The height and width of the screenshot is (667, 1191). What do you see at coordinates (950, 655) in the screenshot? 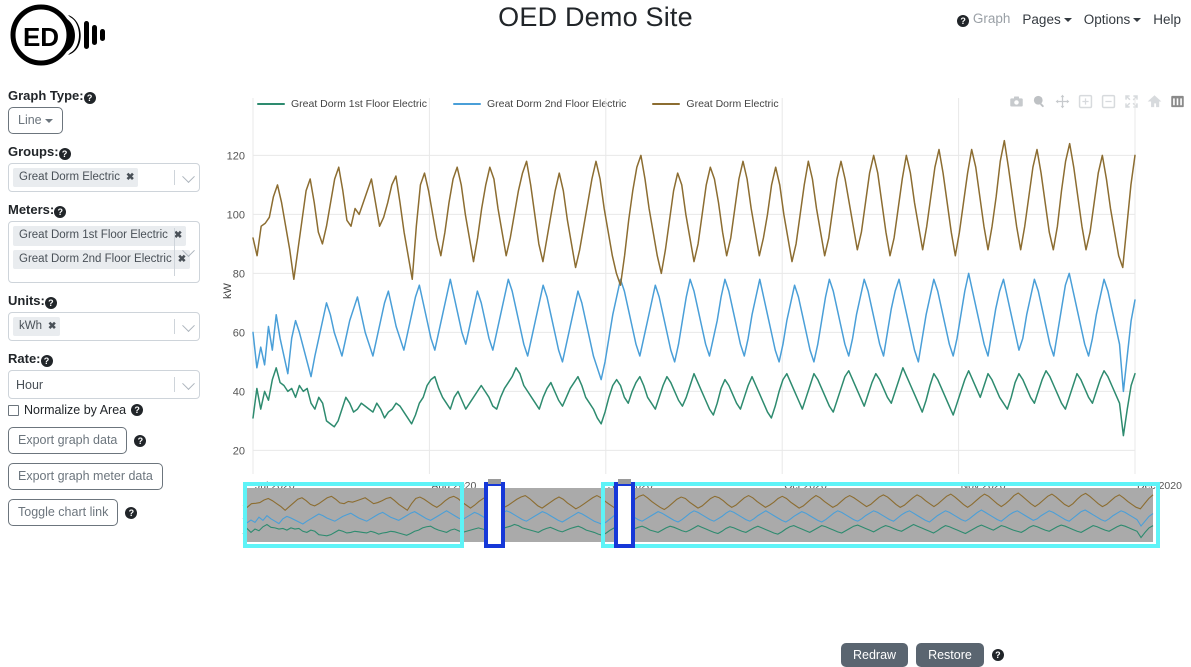
I see `restore-button: Restore` at bounding box center [950, 655].